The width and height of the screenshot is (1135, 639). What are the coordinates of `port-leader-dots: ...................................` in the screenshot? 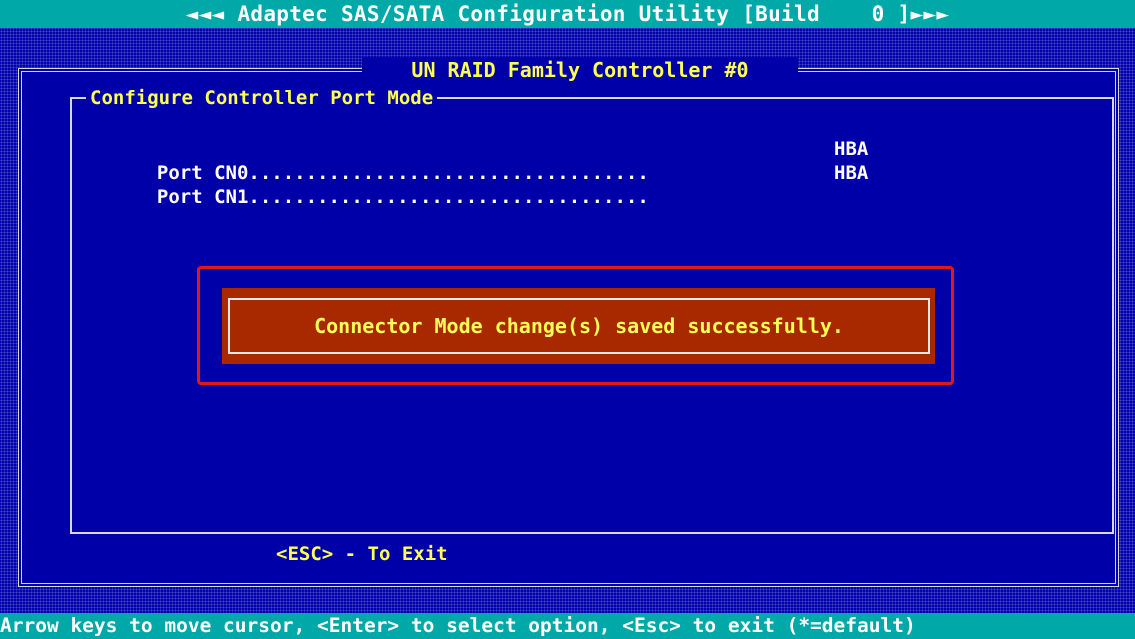 It's located at (448, 197).